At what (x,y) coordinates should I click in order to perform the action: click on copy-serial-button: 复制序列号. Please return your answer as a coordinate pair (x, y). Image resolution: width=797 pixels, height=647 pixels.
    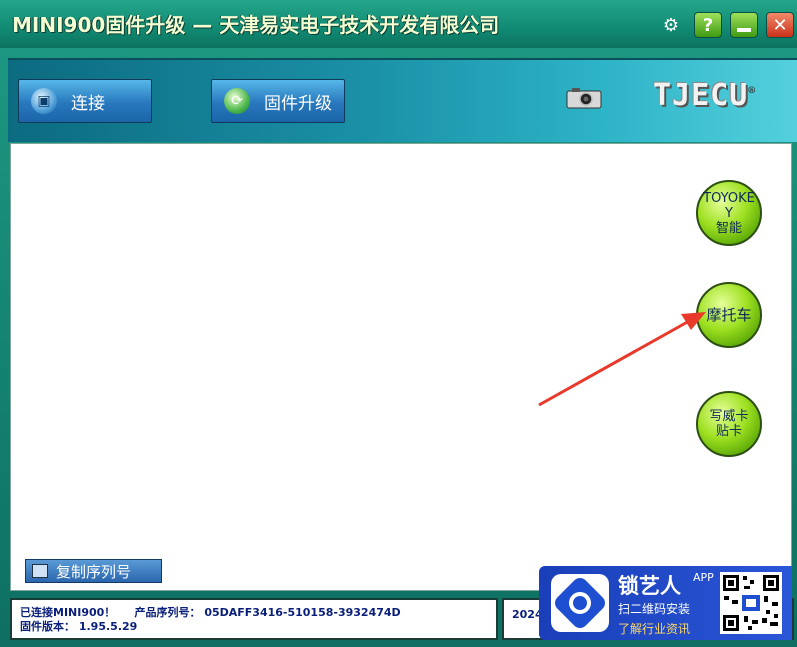
    Looking at the image, I should click on (93, 571).